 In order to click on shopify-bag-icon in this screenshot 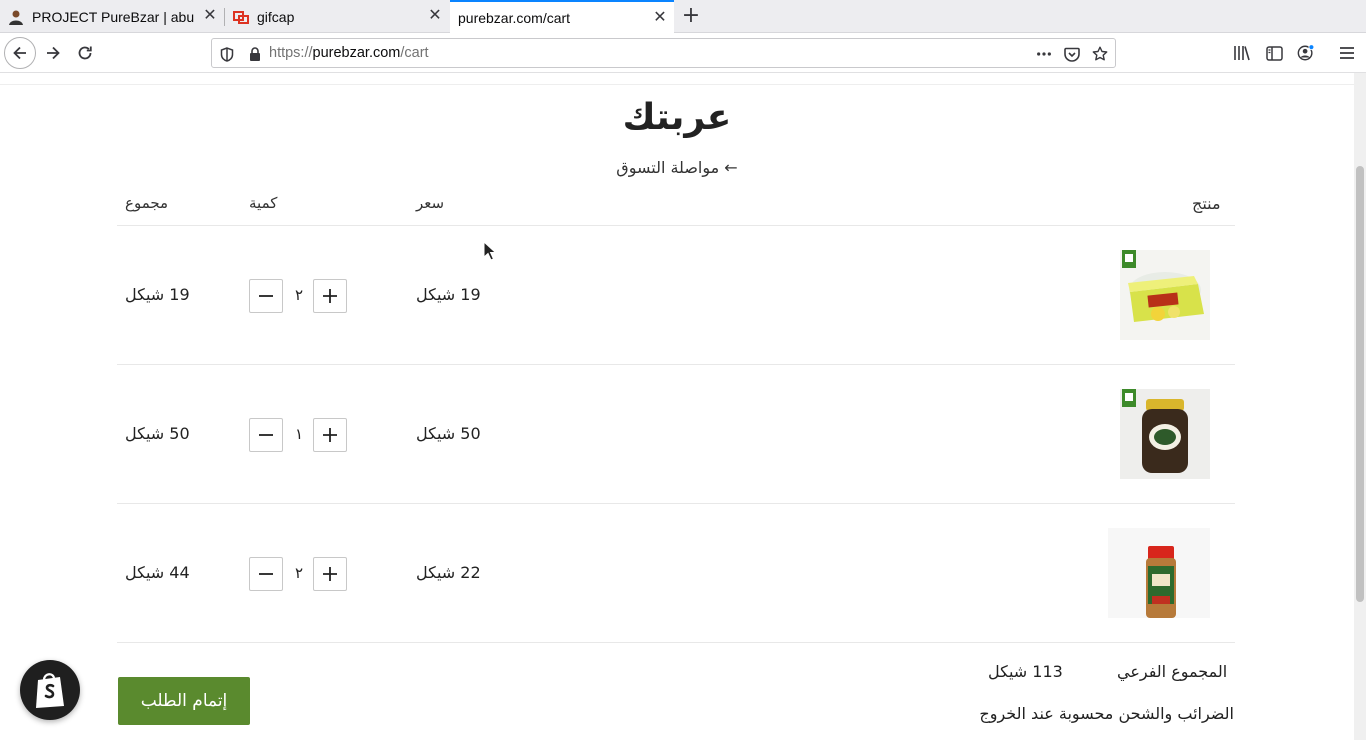, I will do `click(50, 690)`.